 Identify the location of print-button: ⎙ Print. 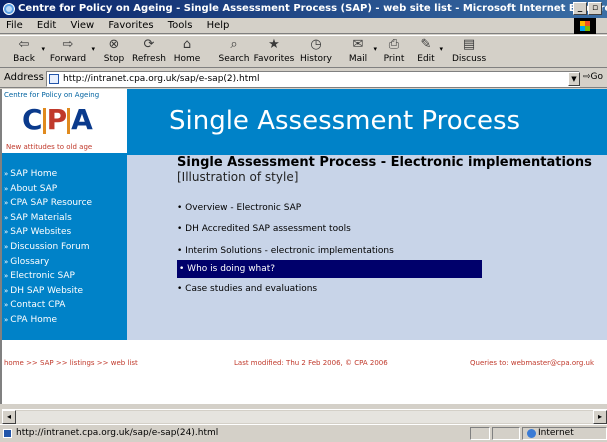
(394, 50).